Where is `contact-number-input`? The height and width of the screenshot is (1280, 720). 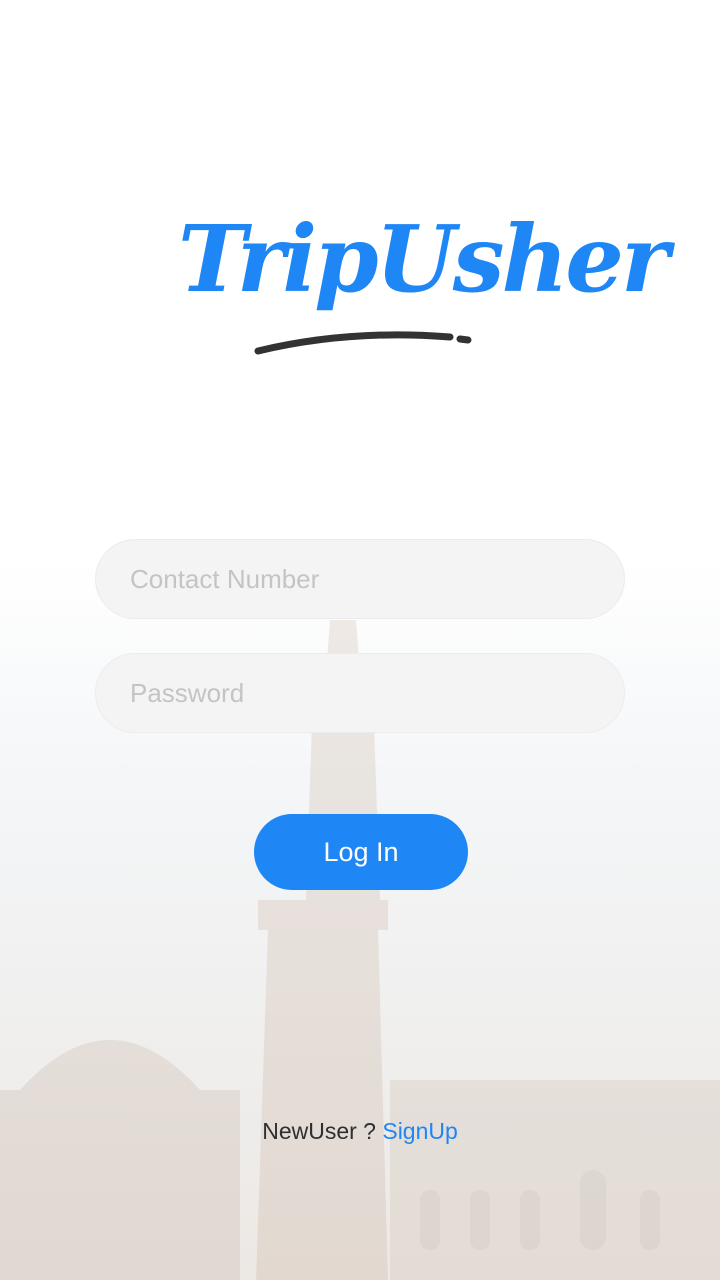 contact-number-input is located at coordinates (360, 579).